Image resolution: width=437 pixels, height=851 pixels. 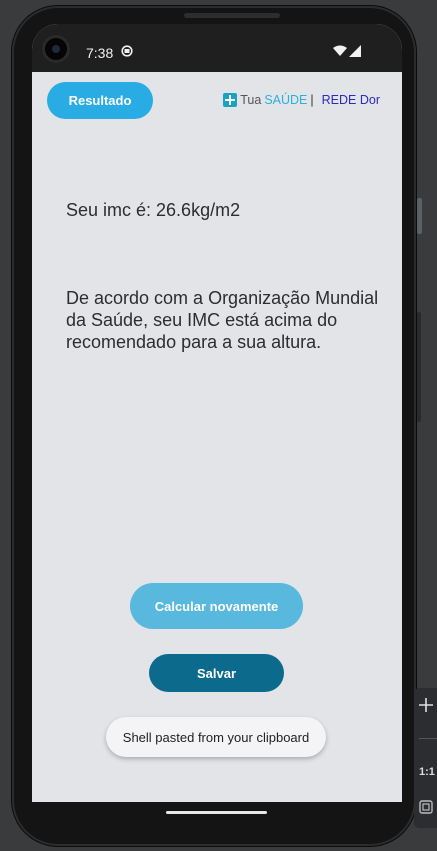 I want to click on emulator-toolbar: 1:1, so click(x=425, y=758).